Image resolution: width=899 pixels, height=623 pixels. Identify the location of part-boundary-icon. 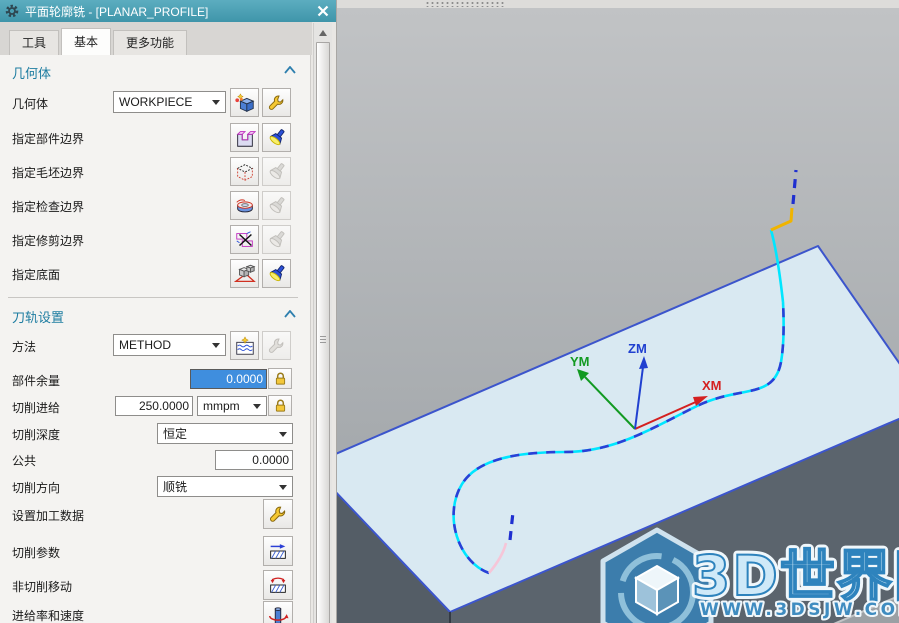
(246, 138).